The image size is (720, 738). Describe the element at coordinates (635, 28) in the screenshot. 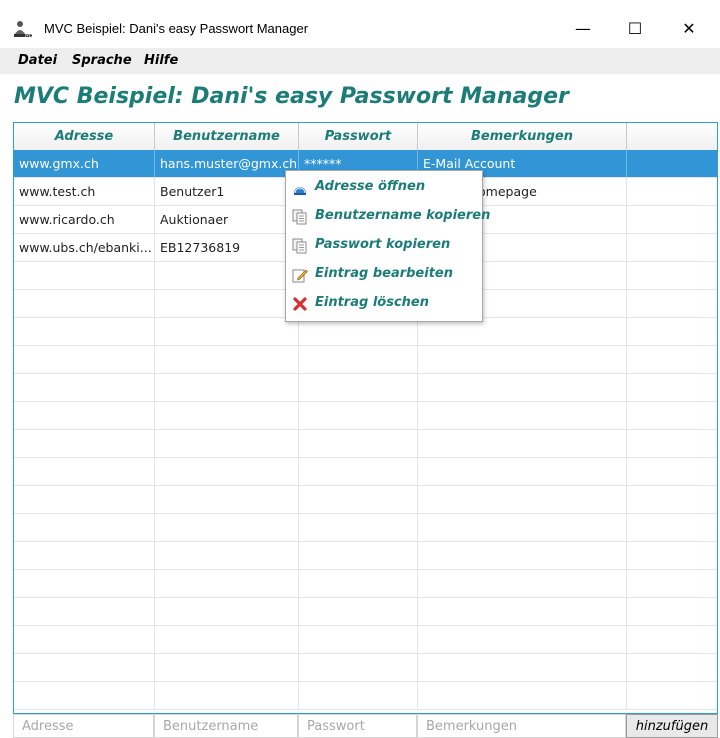

I see `maximize-button: ☐` at that location.